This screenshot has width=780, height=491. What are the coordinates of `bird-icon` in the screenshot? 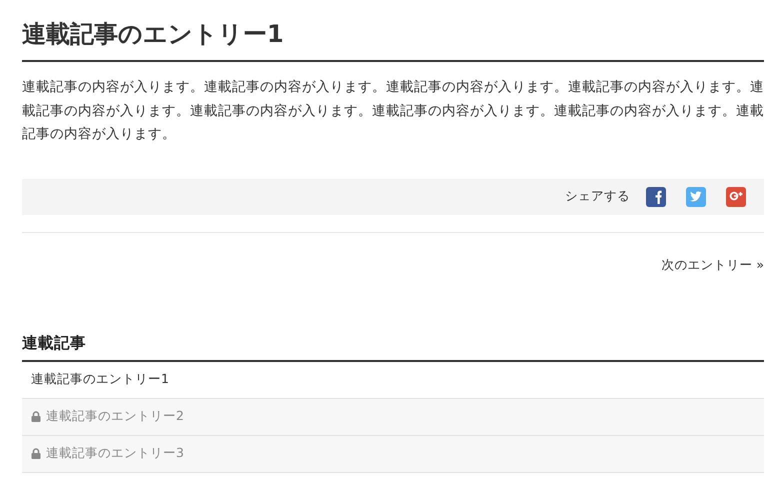 It's located at (696, 196).